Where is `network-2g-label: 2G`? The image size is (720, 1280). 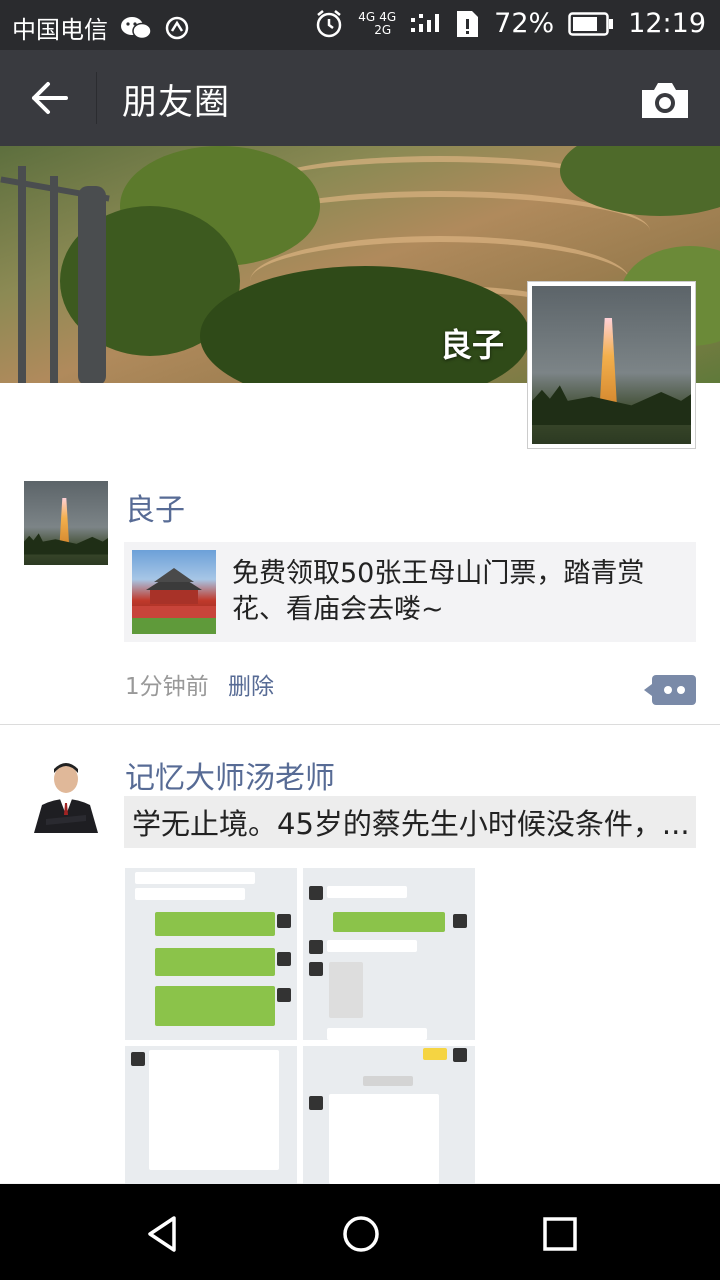
network-2g-label: 2G is located at coordinates (383, 29).